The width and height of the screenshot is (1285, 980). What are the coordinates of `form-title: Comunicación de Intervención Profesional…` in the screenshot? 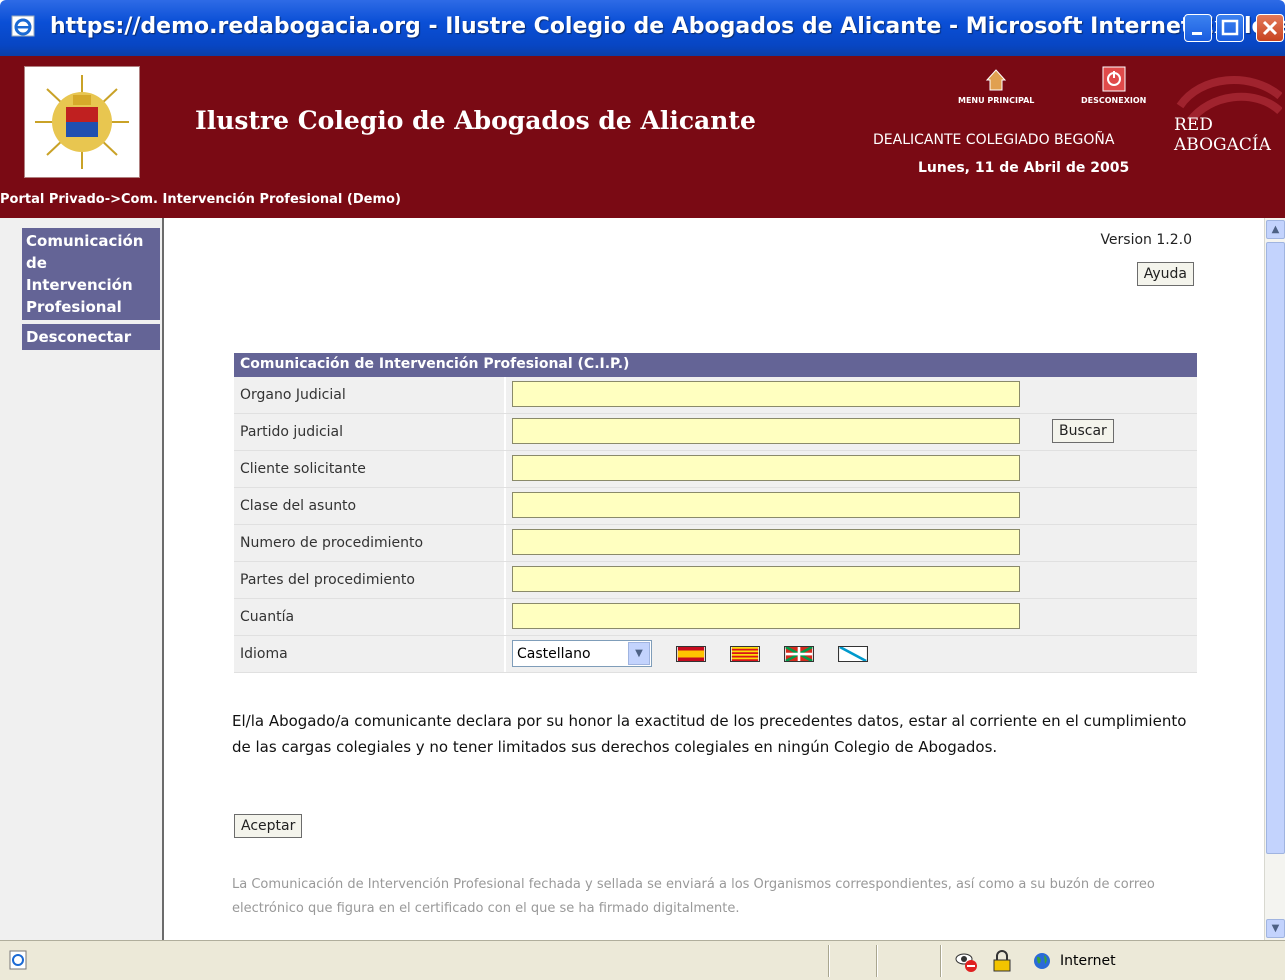 It's located at (715, 365).